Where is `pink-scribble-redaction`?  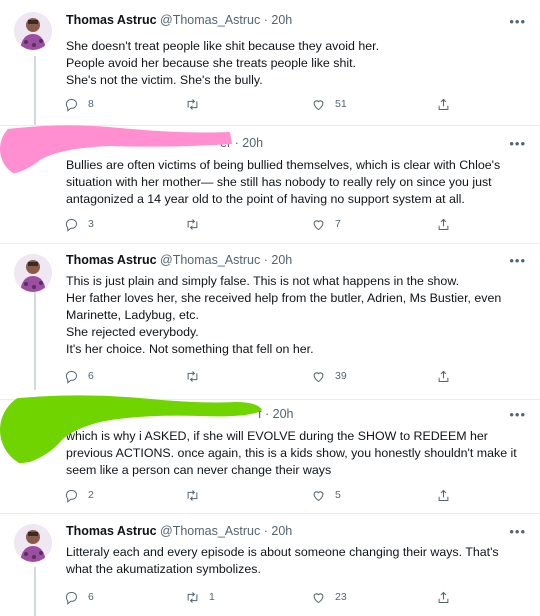
pink-scribble-redaction is located at coordinates (116, 149).